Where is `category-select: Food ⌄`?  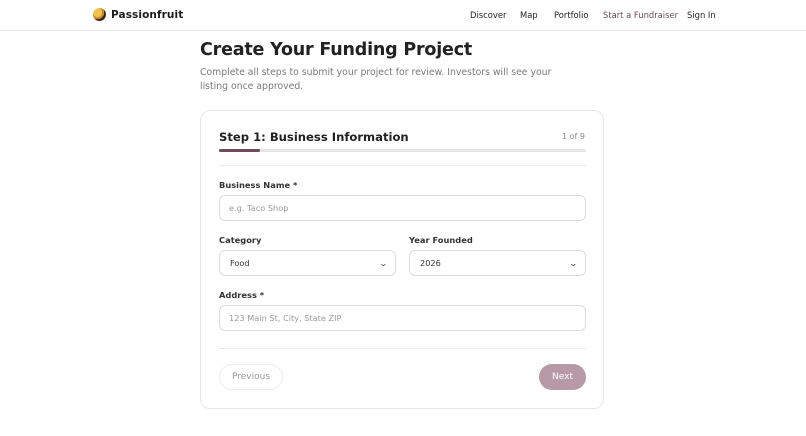
category-select: Food ⌄ is located at coordinates (307, 263).